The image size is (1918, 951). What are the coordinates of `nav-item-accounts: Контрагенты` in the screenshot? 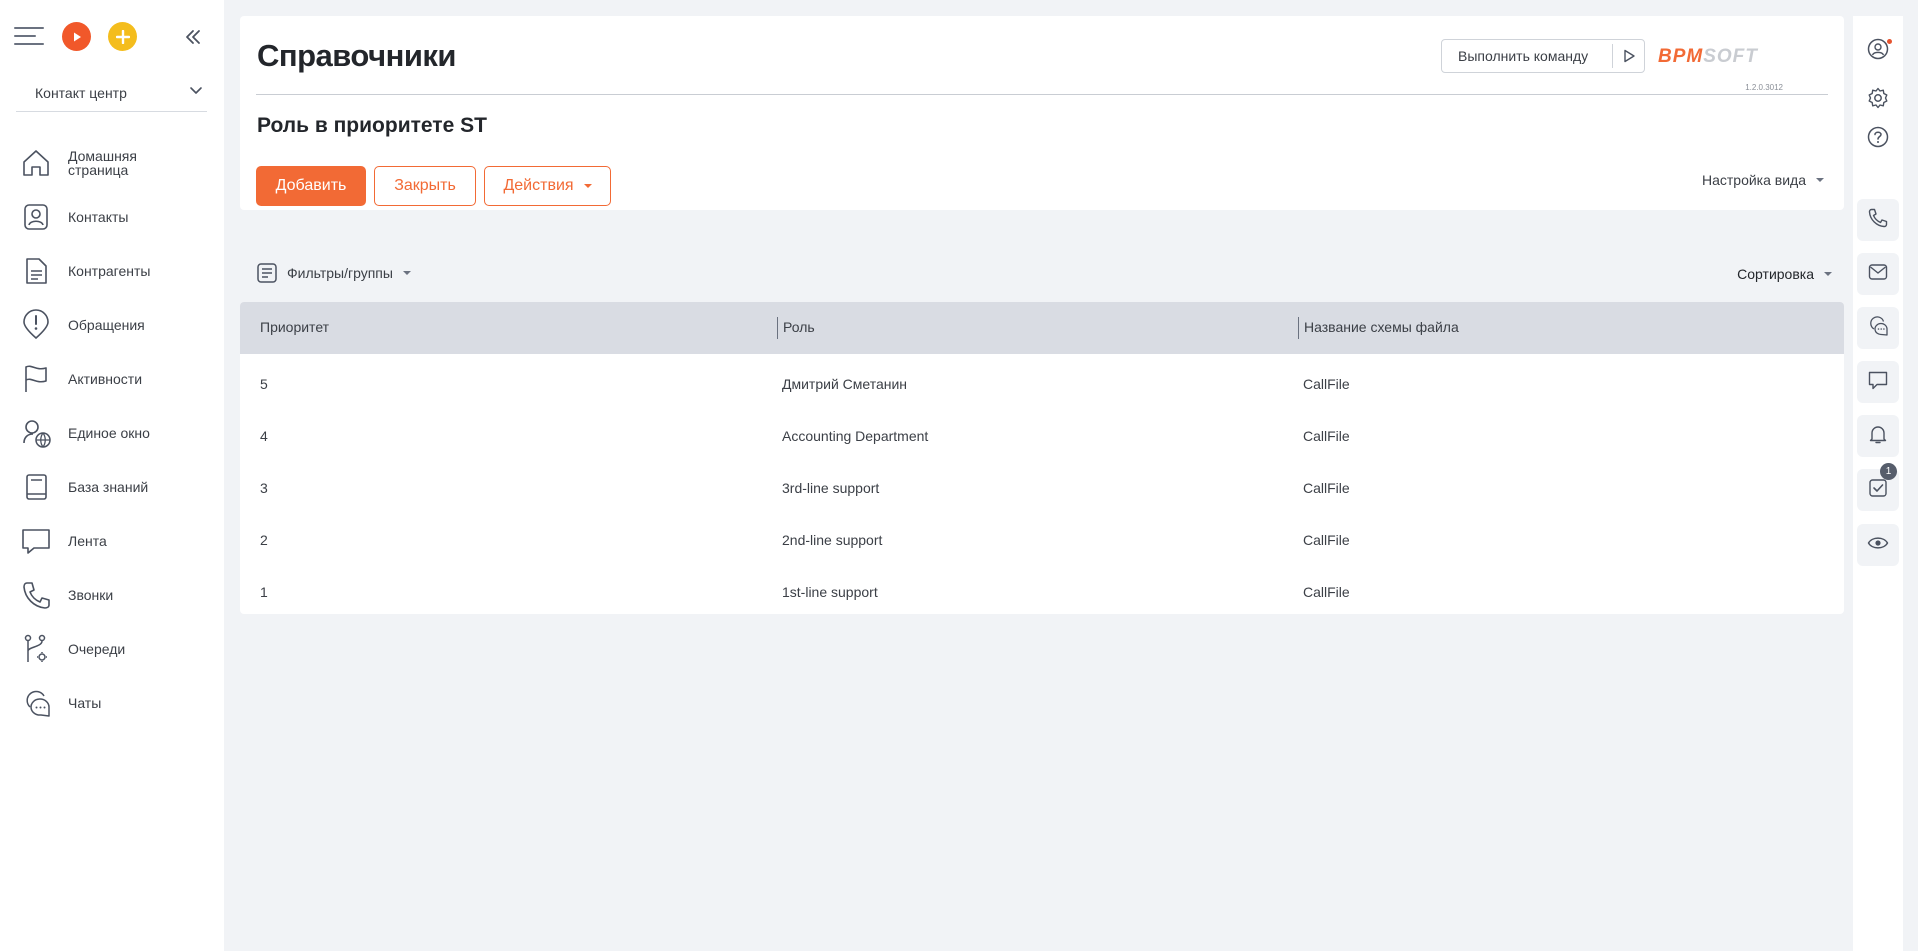 It's located at (112, 271).